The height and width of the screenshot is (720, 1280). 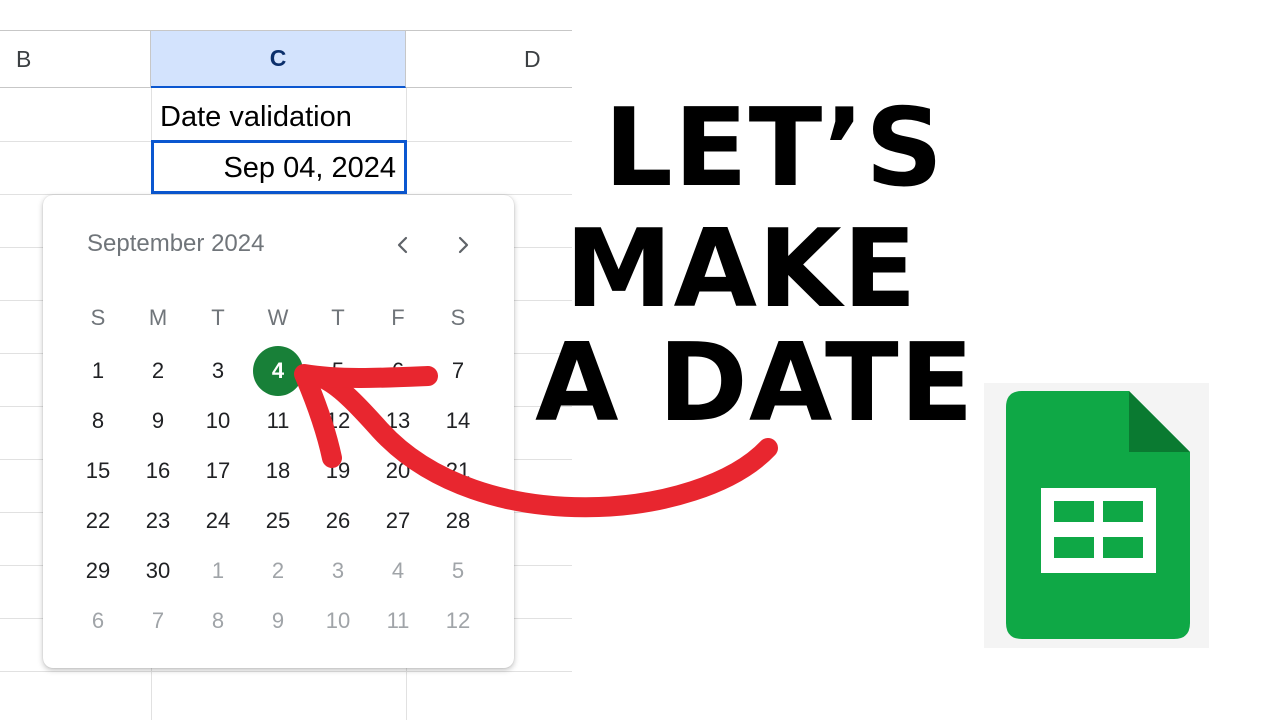 I want to click on calendar-day: 17, so click(x=218, y=471).